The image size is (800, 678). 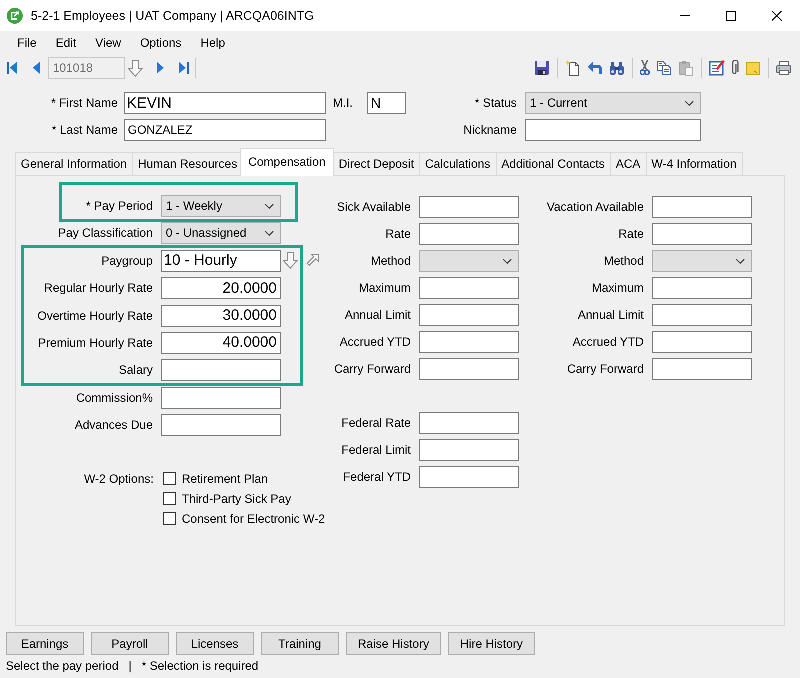 What do you see at coordinates (254, 519) in the screenshot?
I see `checkbox-label: Consent for Electronic W-2` at bounding box center [254, 519].